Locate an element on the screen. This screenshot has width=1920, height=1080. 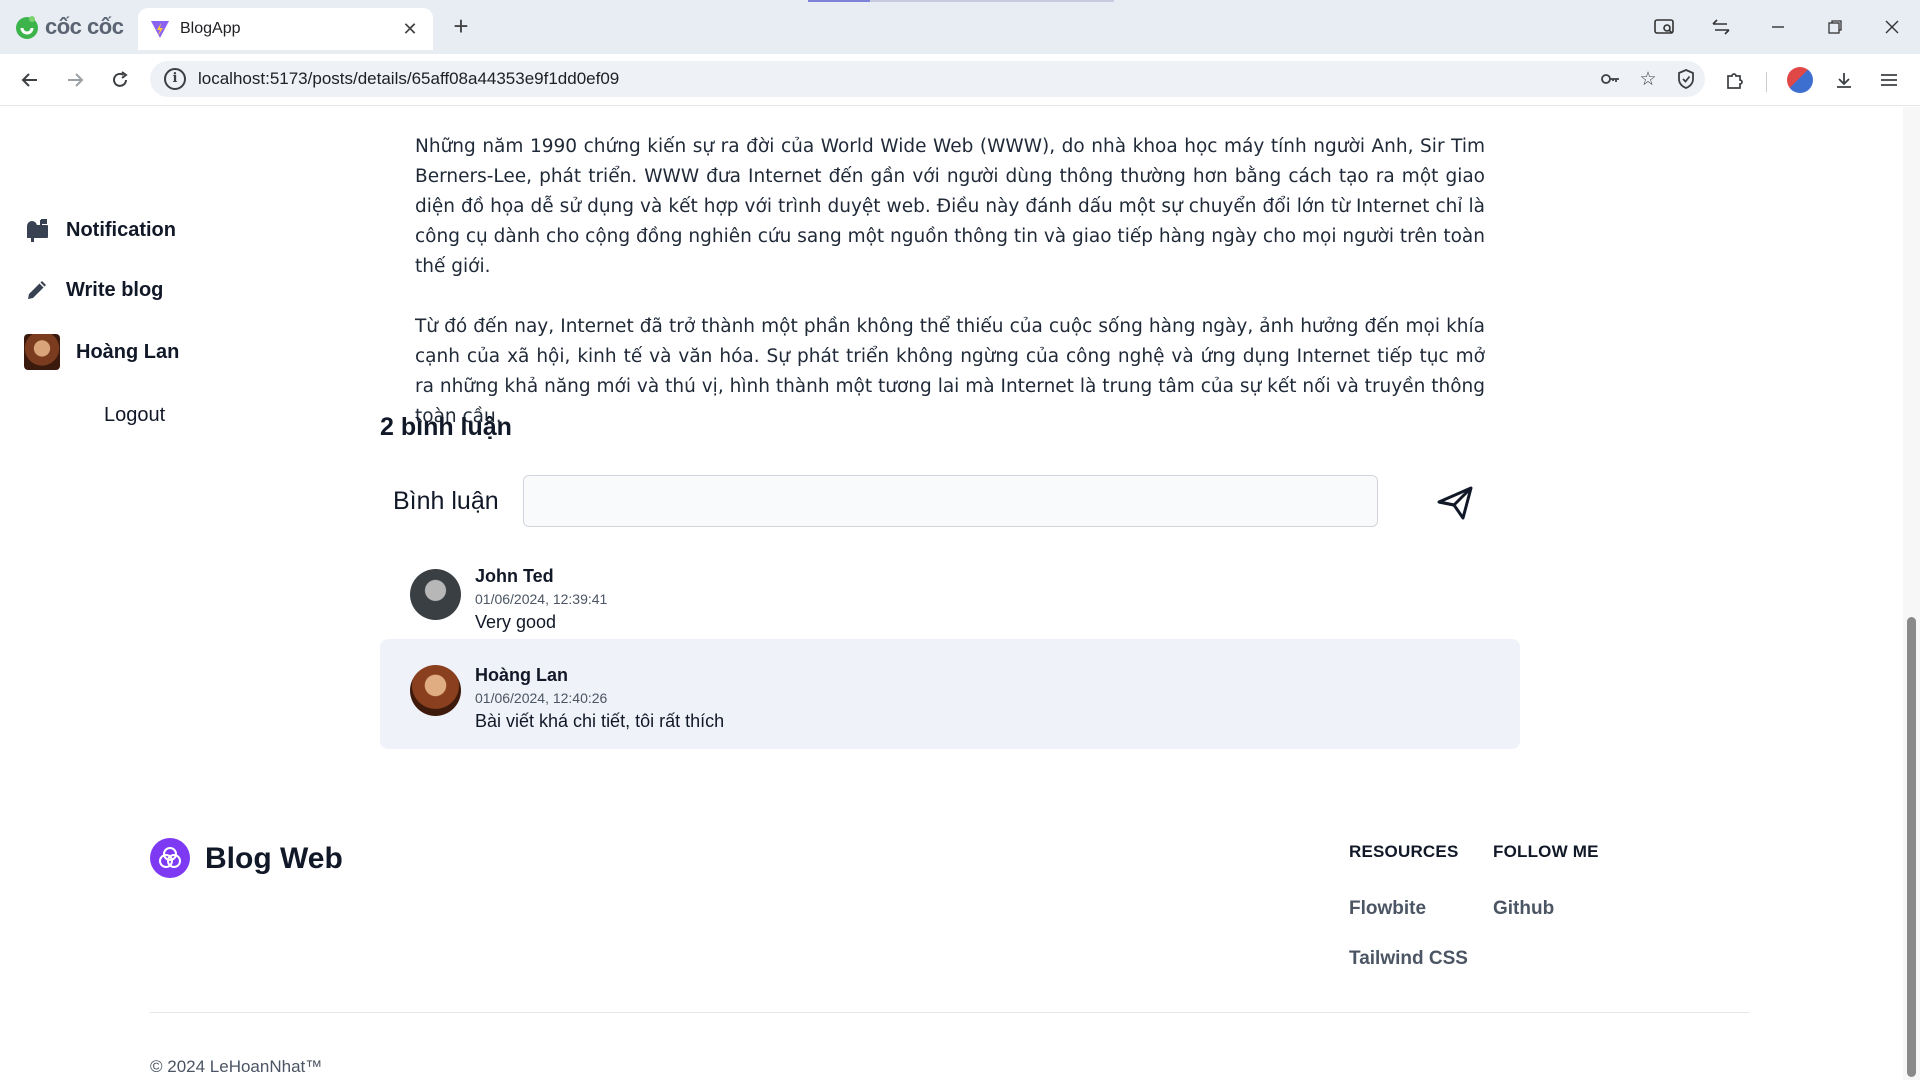
download-icon is located at coordinates (1844, 80).